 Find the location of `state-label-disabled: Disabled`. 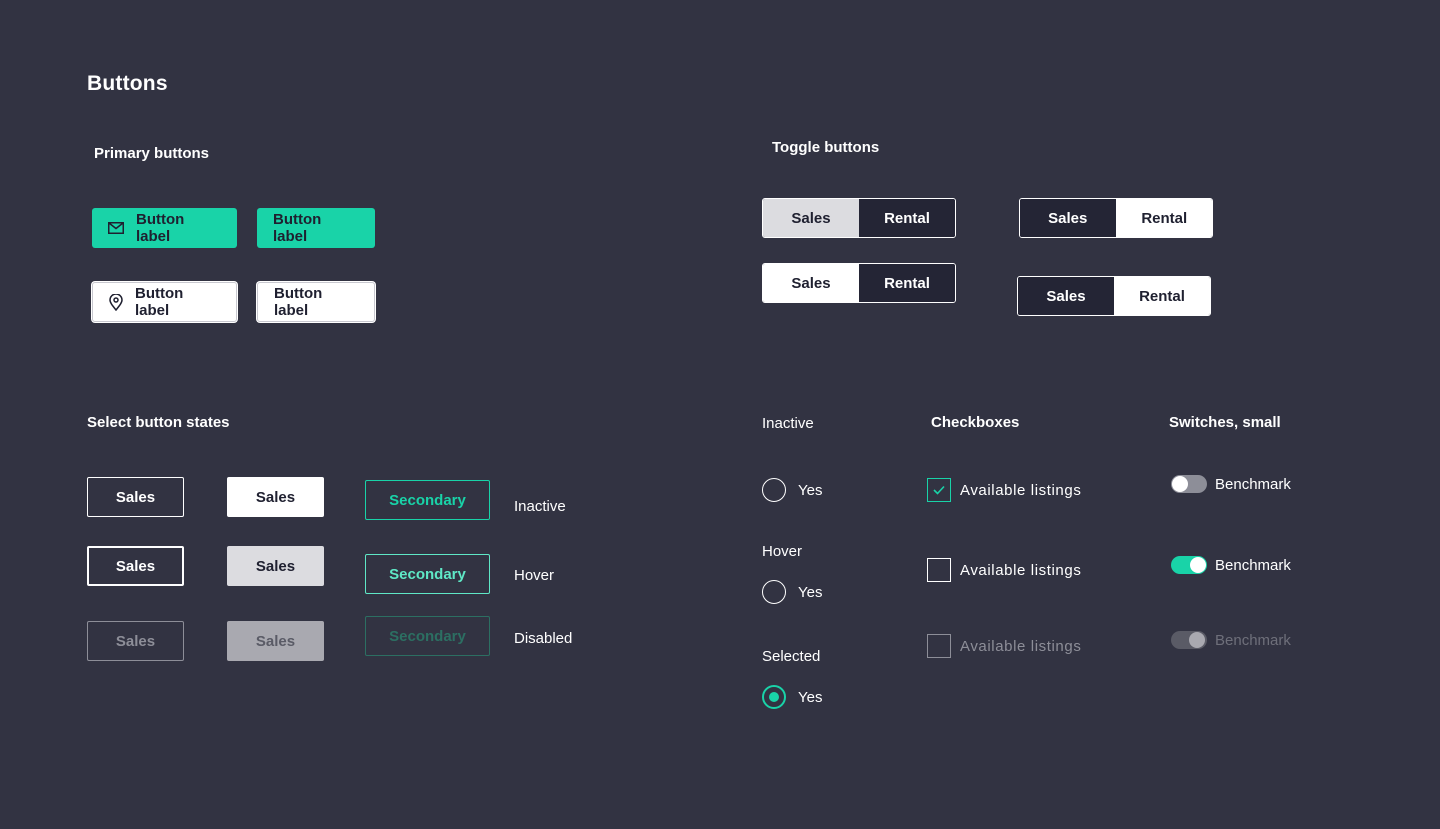

state-label-disabled: Disabled is located at coordinates (543, 638).